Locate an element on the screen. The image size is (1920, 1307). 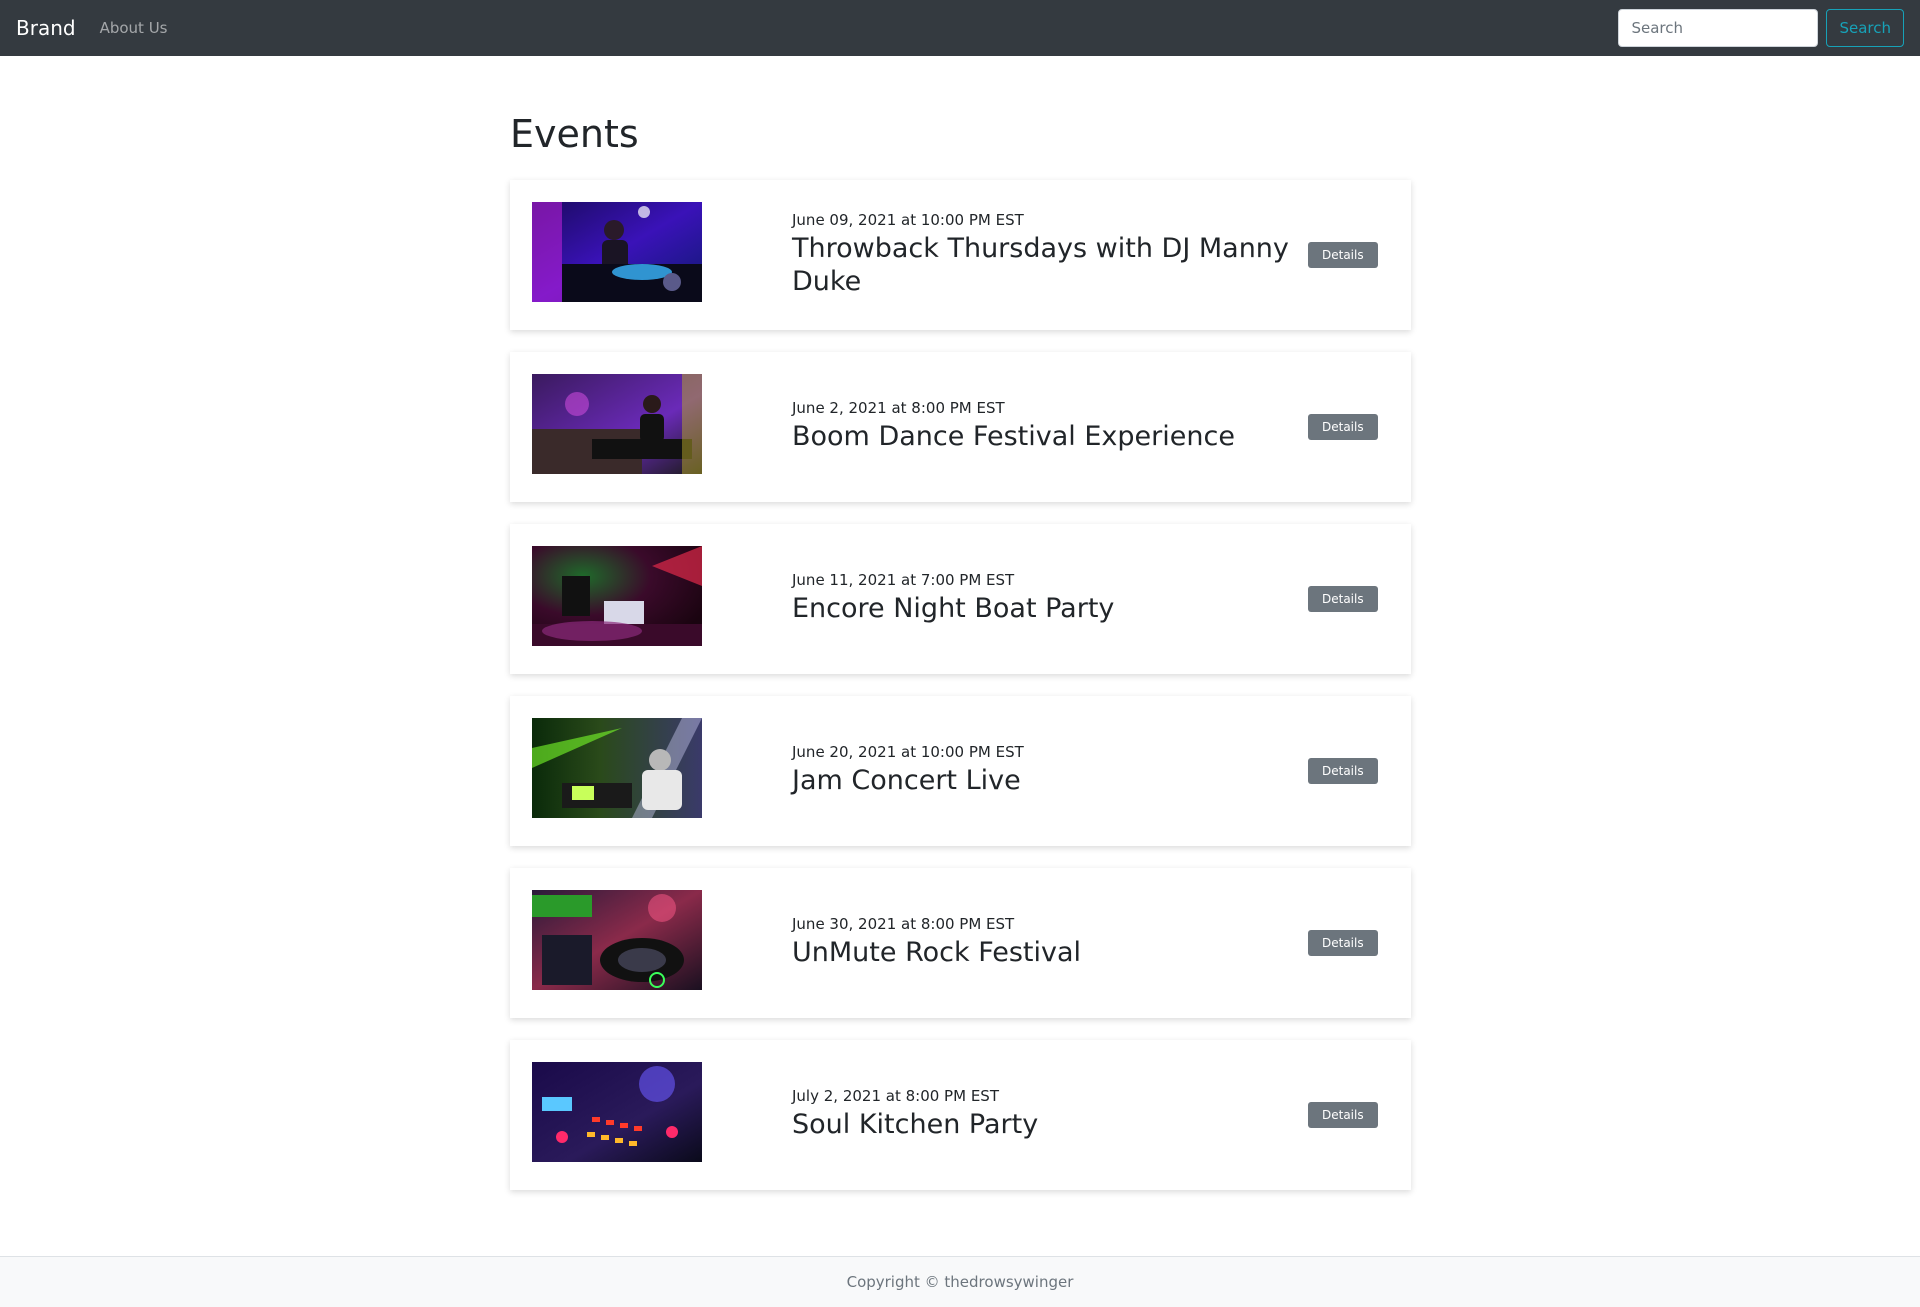
nav-link-about-us: About Us is located at coordinates (134, 28).